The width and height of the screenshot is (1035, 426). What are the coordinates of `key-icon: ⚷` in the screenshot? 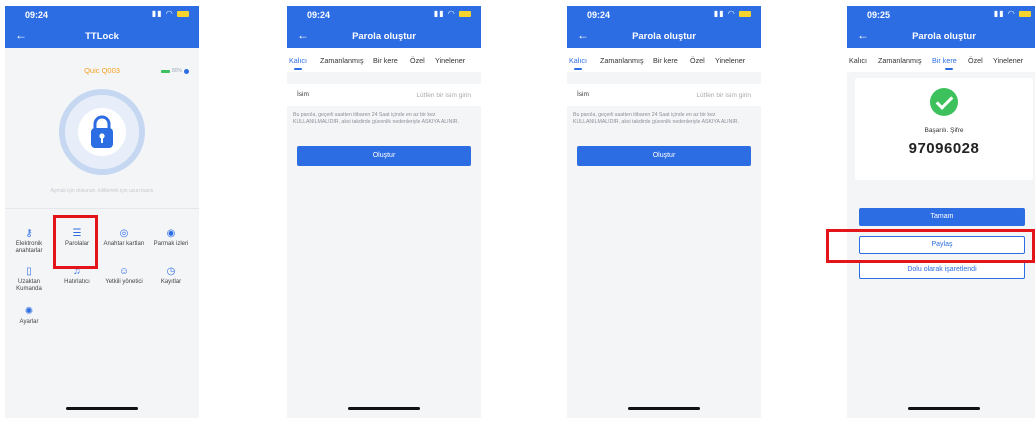 It's located at (29, 233).